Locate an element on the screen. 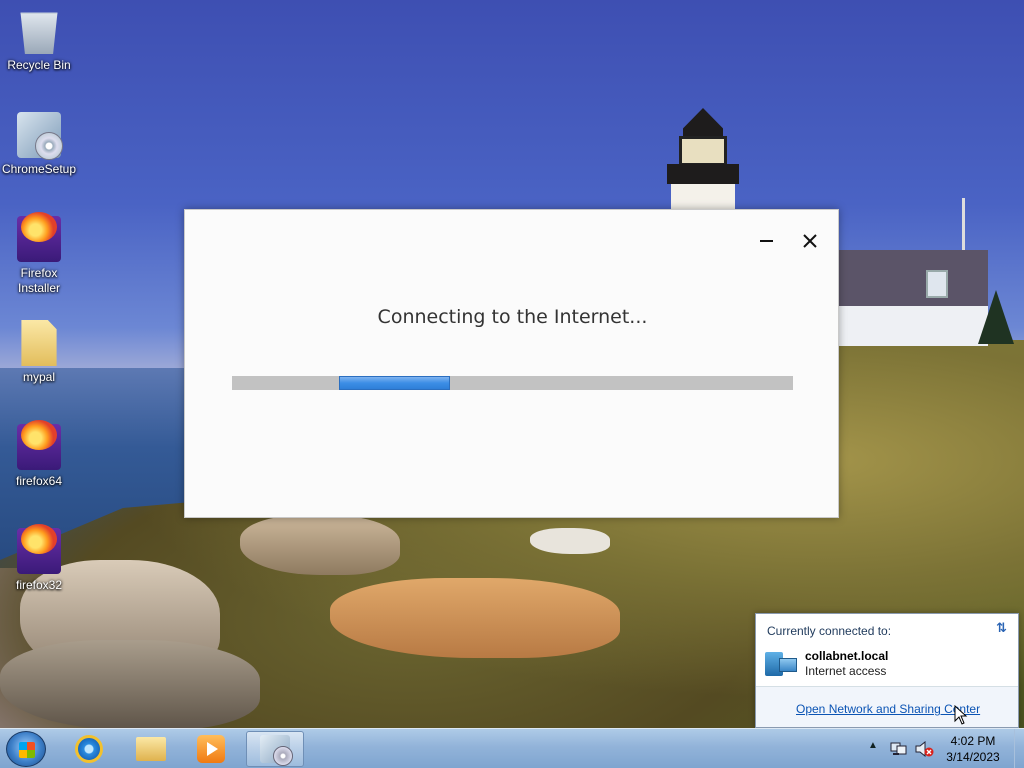 The height and width of the screenshot is (768, 1024). clock-time: 4:02 PM is located at coordinates (973, 741).